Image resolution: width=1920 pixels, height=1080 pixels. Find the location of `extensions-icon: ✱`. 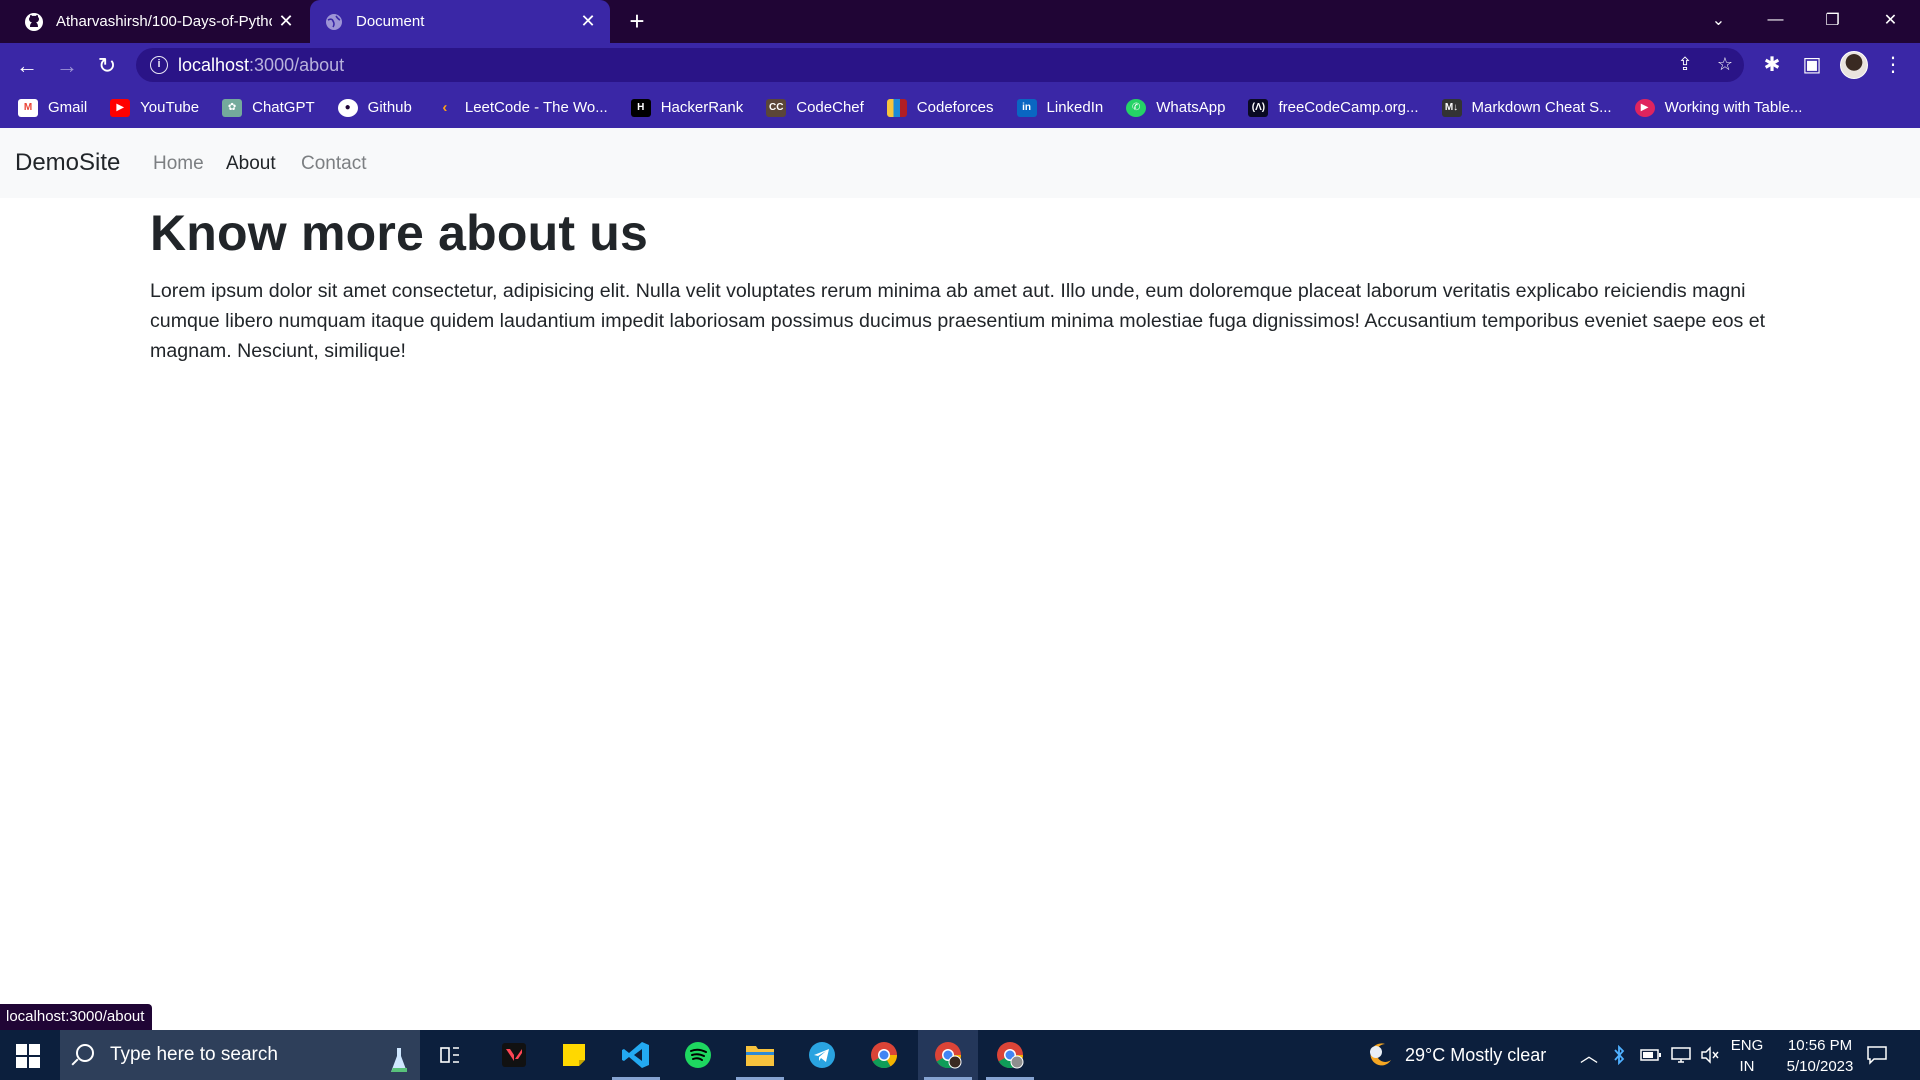

extensions-icon: ✱ is located at coordinates (1772, 65).